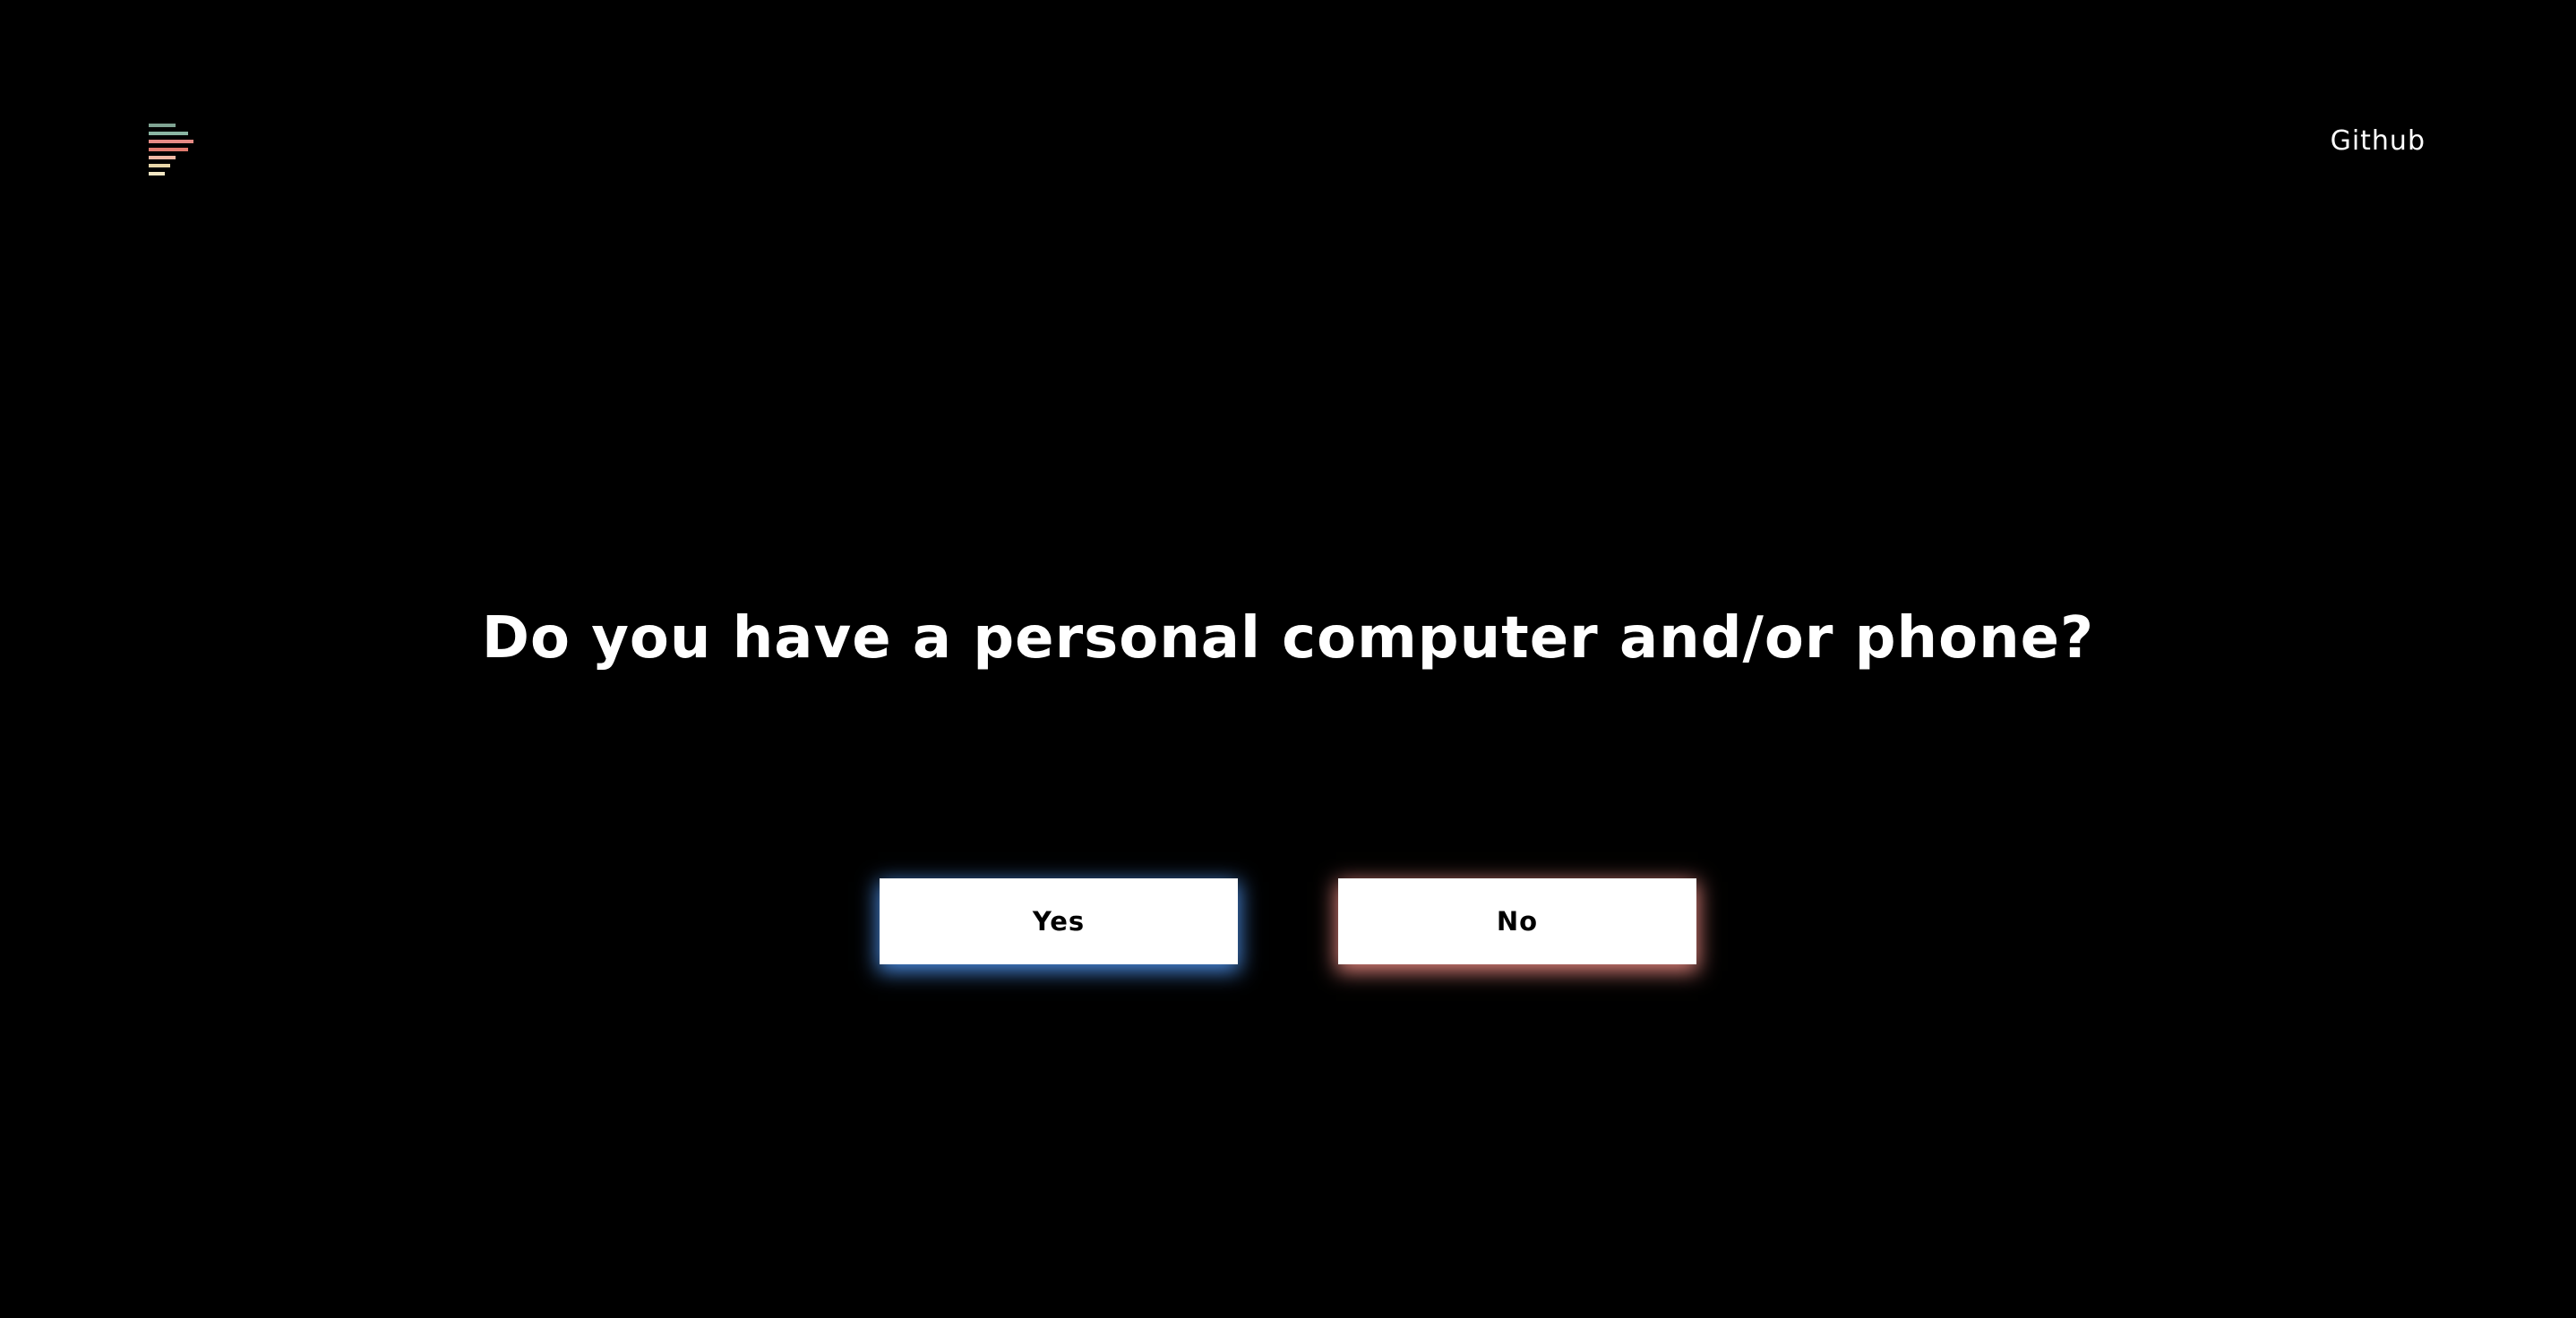  I want to click on yes-button-label: Yes, so click(1059, 921).